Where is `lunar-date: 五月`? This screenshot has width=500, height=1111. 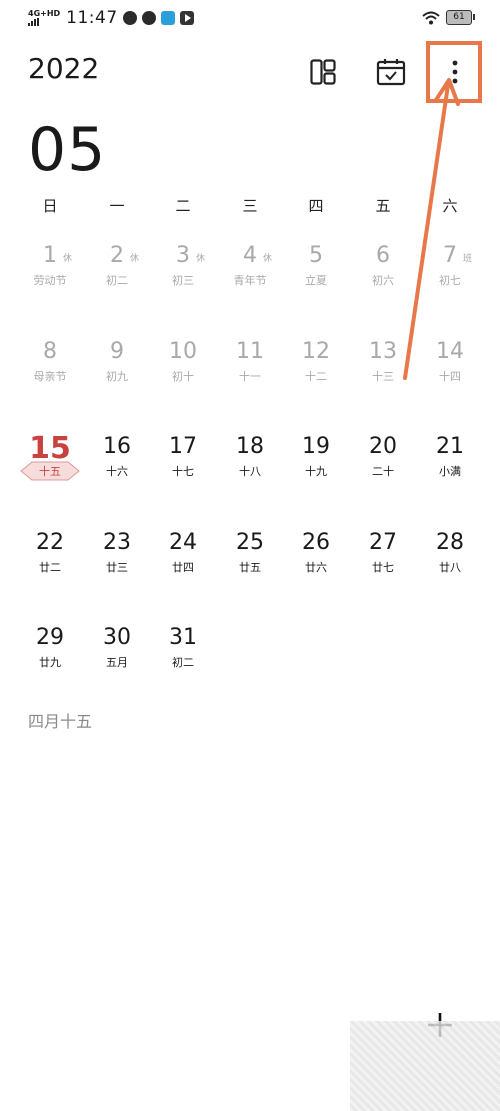
lunar-date: 五月 is located at coordinates (117, 662).